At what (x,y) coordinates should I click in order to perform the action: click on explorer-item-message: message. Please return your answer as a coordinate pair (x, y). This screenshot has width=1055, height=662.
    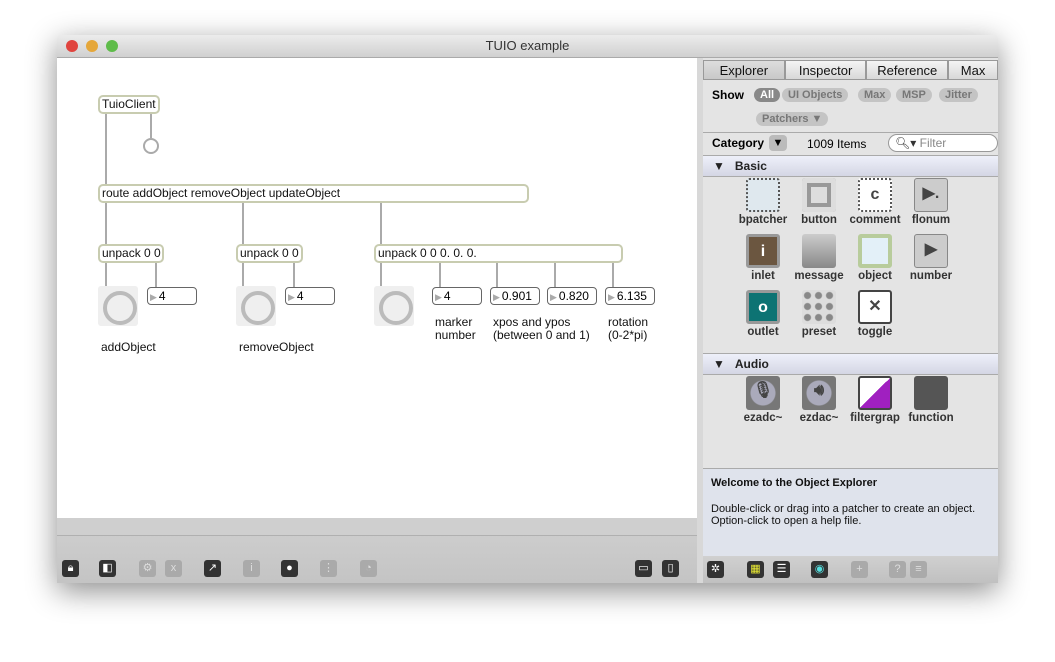
    Looking at the image, I should click on (819, 258).